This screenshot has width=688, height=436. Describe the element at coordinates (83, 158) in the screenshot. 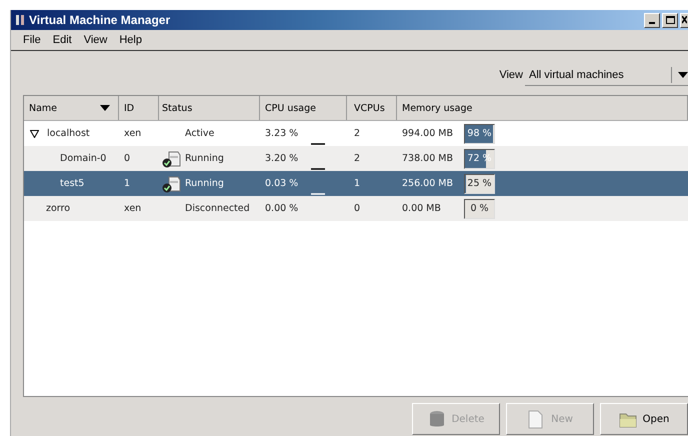

I see `vm-name: Domain-0` at that location.